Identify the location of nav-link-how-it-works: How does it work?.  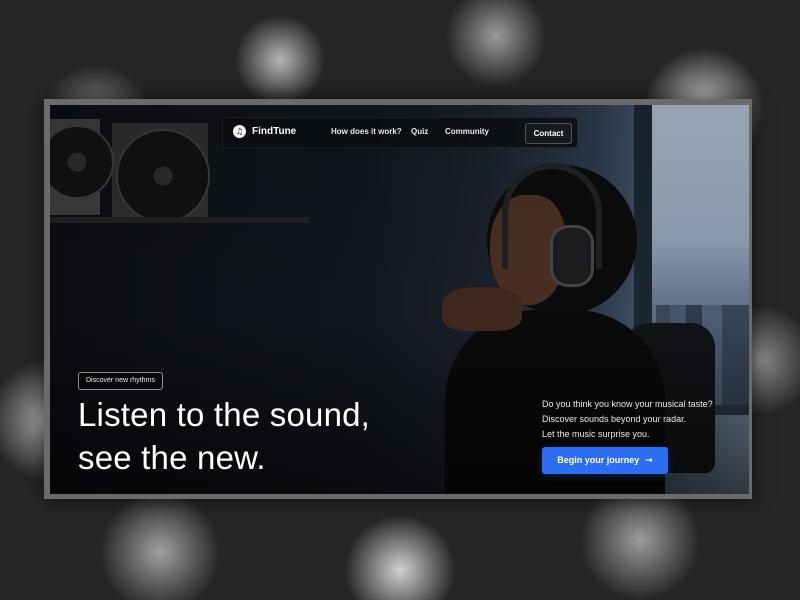
(366, 131).